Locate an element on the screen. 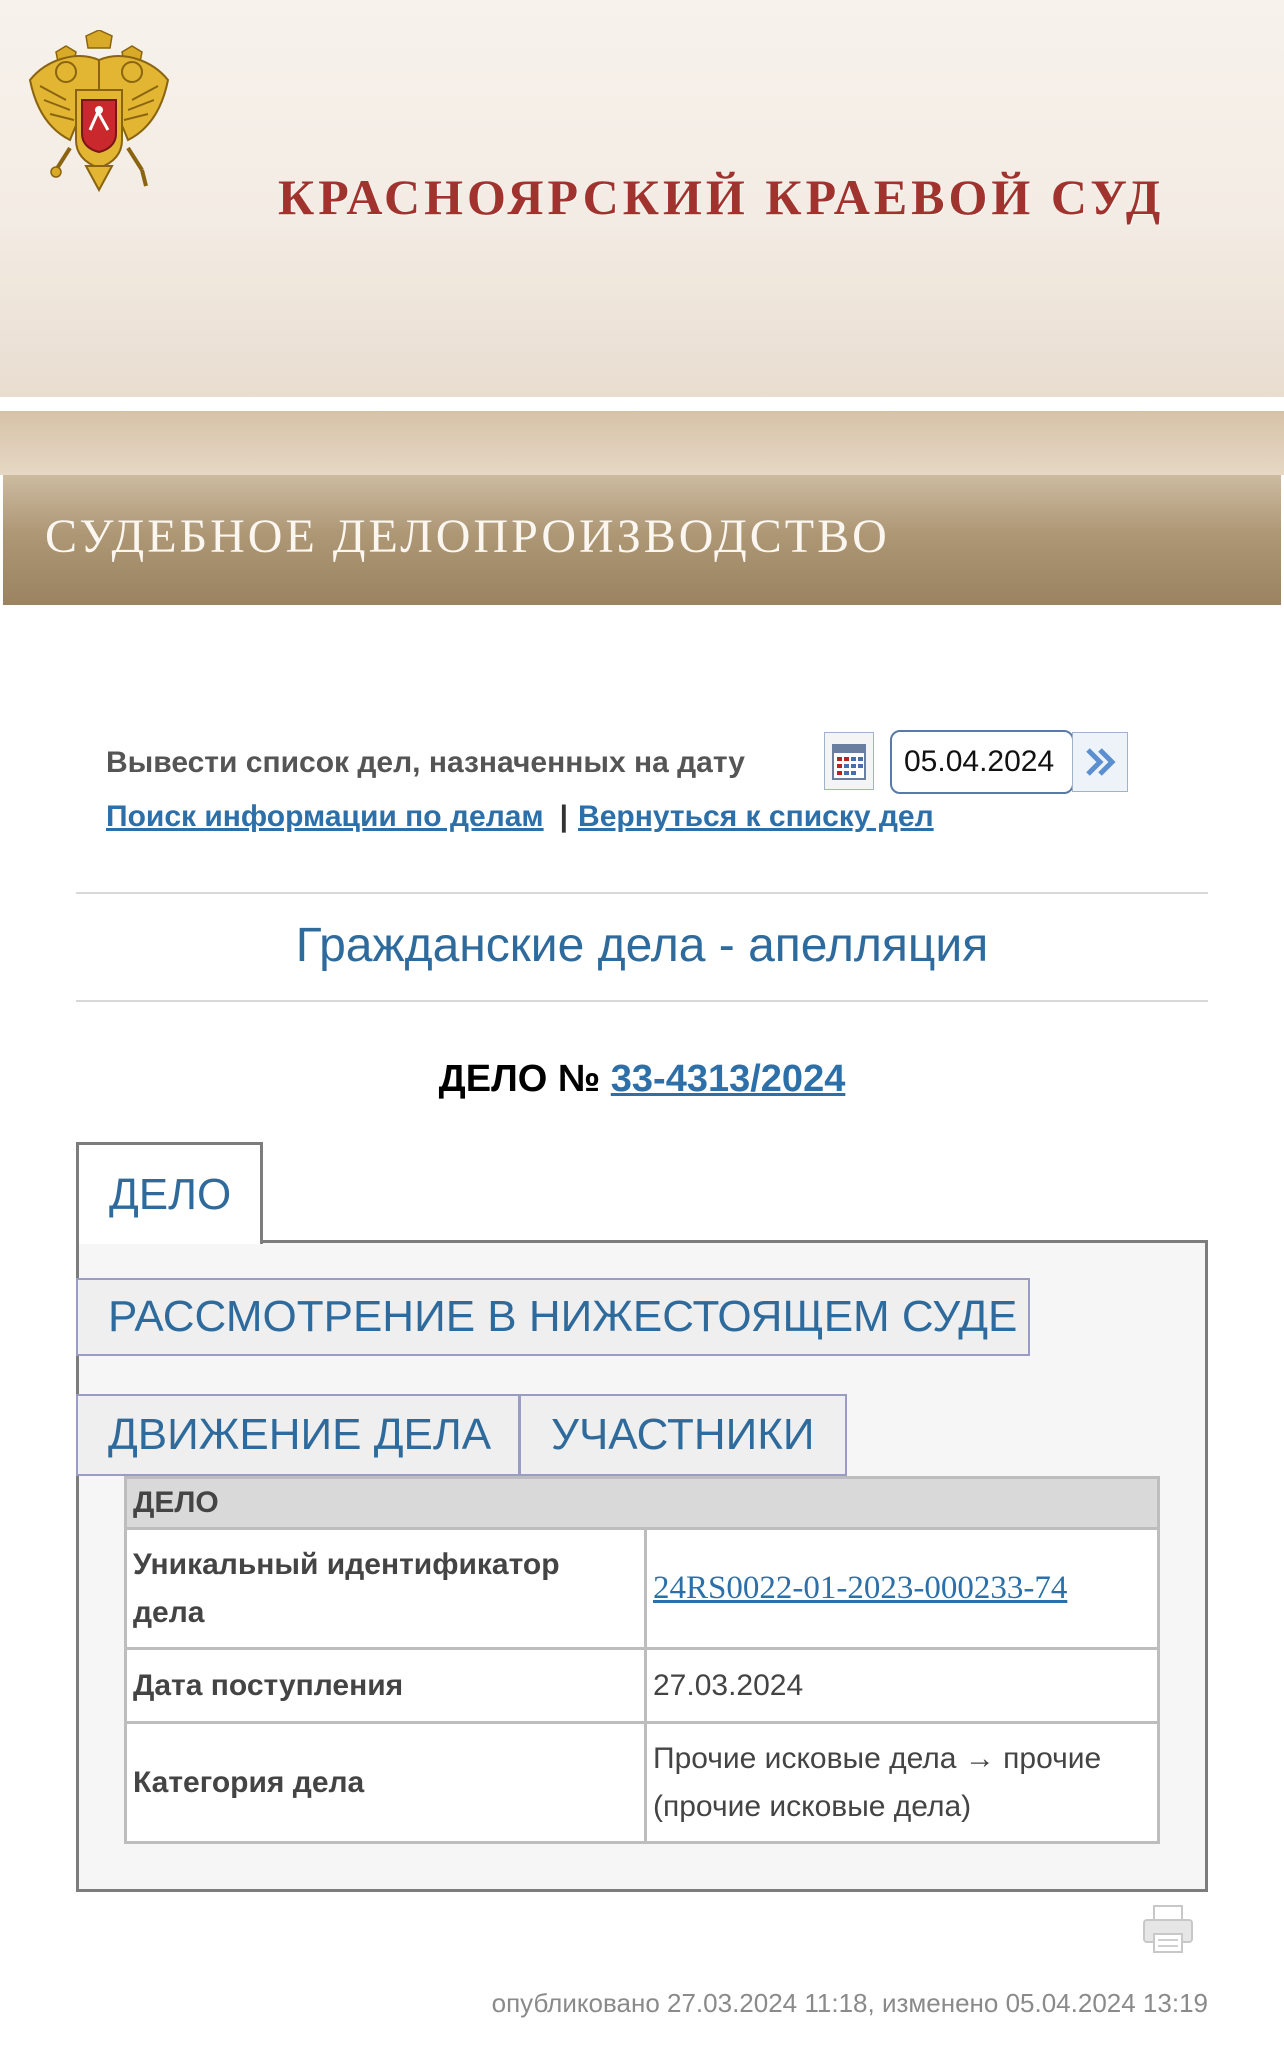 The image size is (1284, 2072). table-header: ДЕЛО is located at coordinates (642, 1503).